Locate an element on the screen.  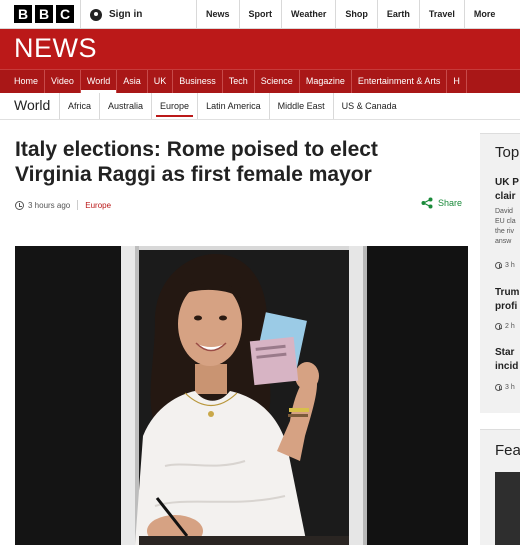
title-line: Star is located at coordinates (505, 352).